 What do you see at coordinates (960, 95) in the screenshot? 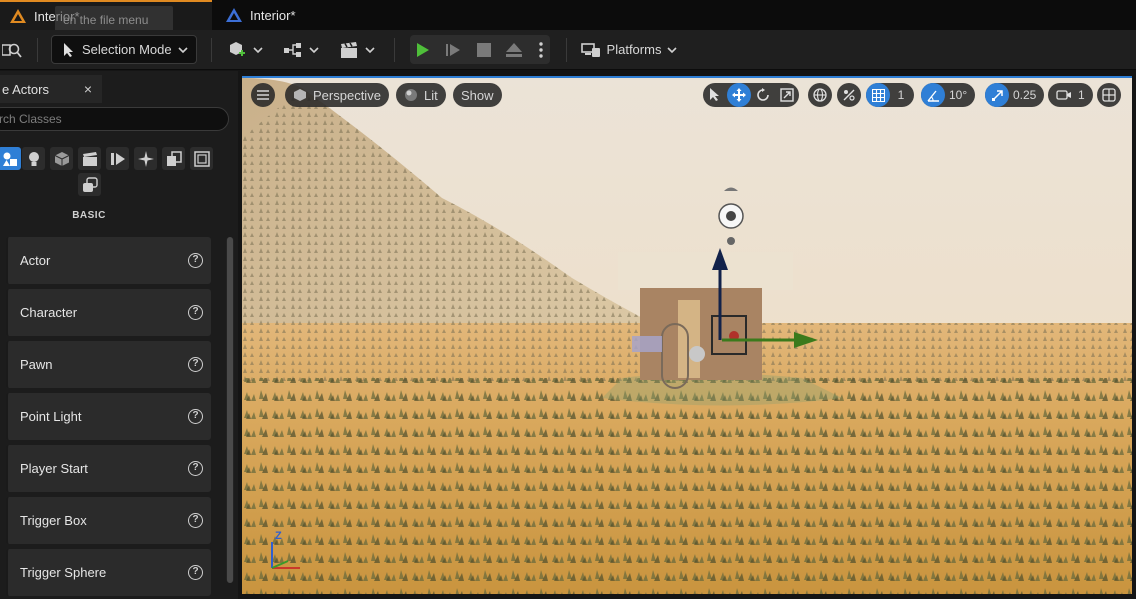
I see `rotation-snap-value: 10°` at bounding box center [960, 95].